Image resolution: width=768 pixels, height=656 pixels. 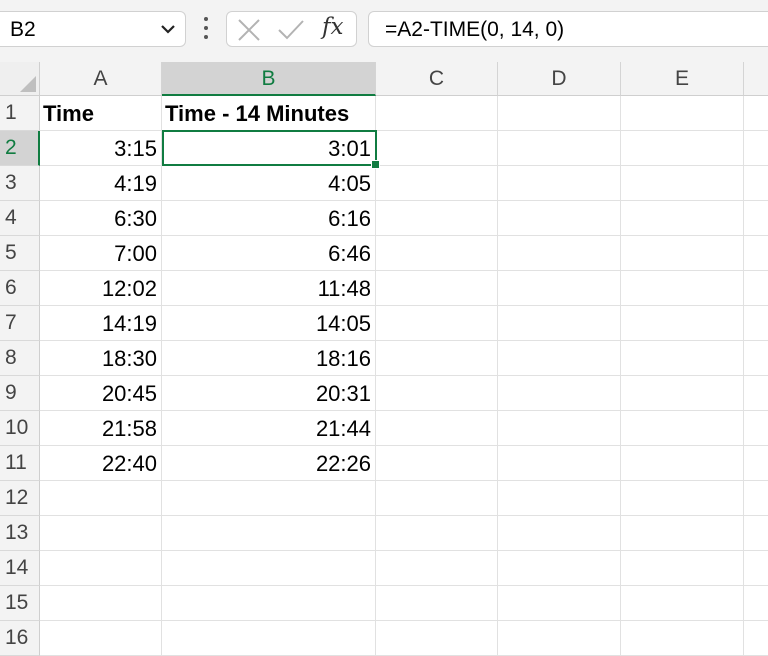 What do you see at coordinates (269, 288) in the screenshot?
I see `cell-b6: 11:48` at bounding box center [269, 288].